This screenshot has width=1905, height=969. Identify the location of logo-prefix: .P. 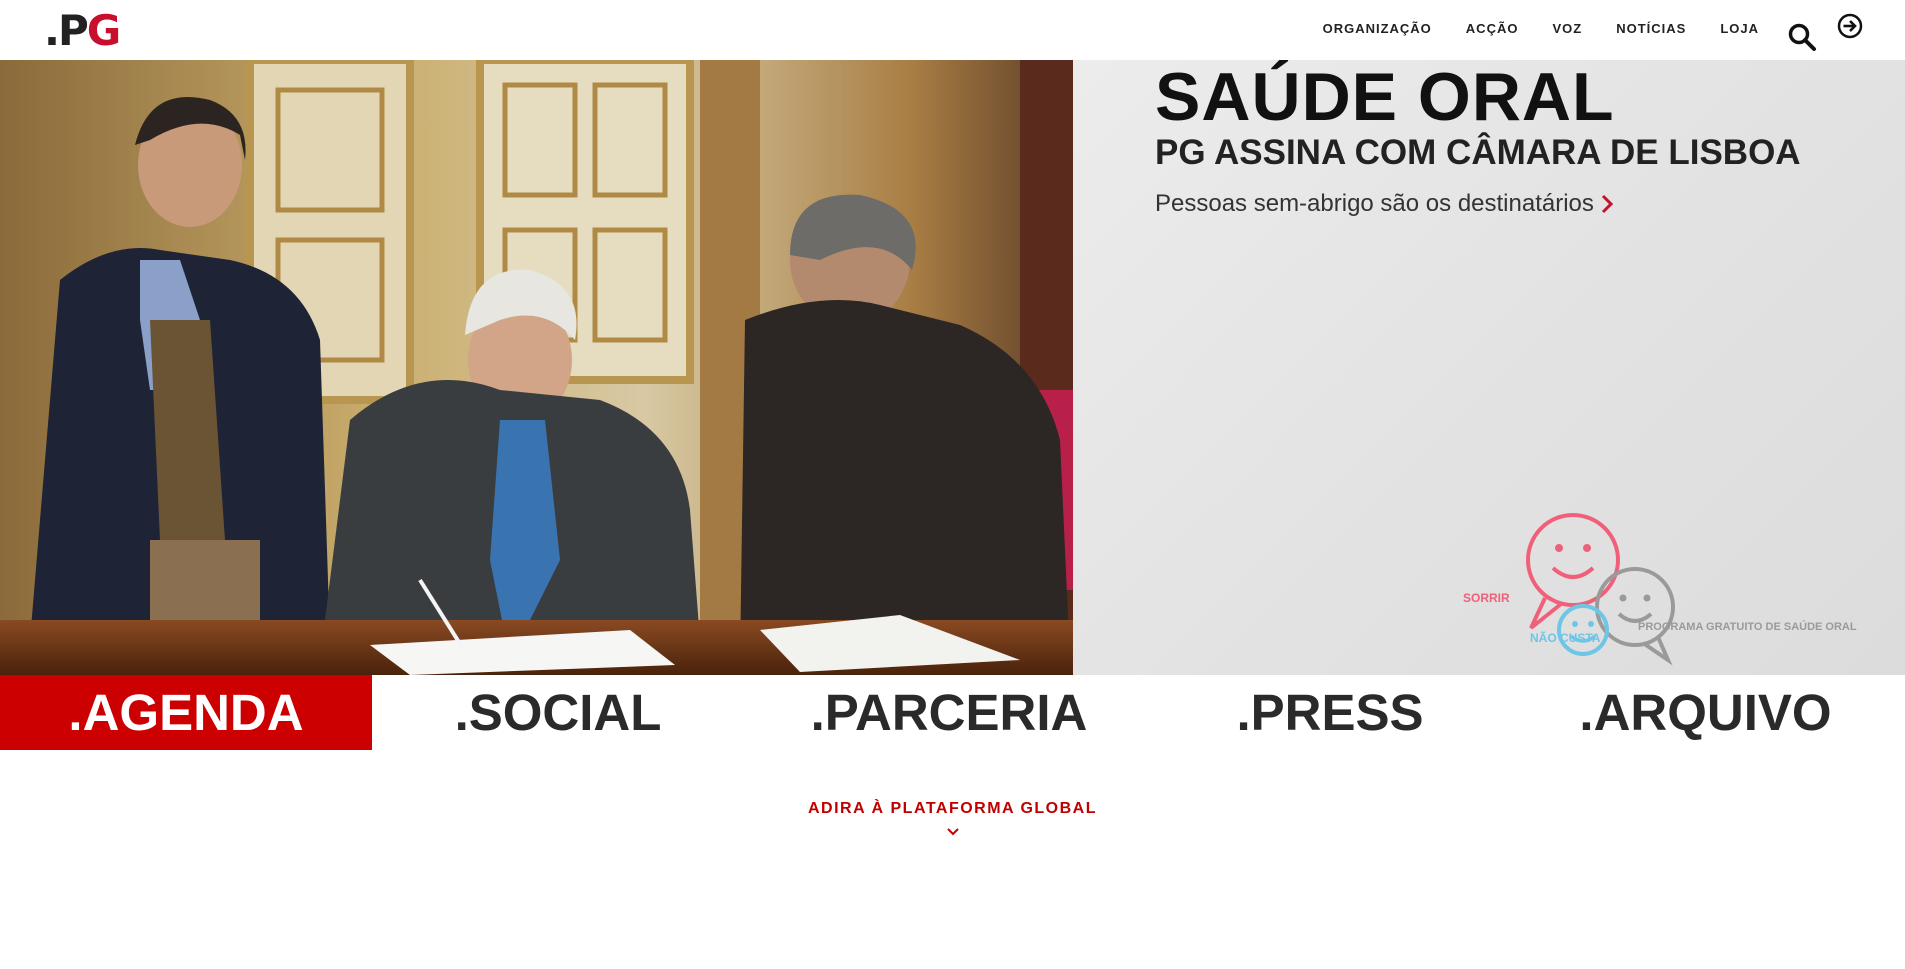
(66, 30).